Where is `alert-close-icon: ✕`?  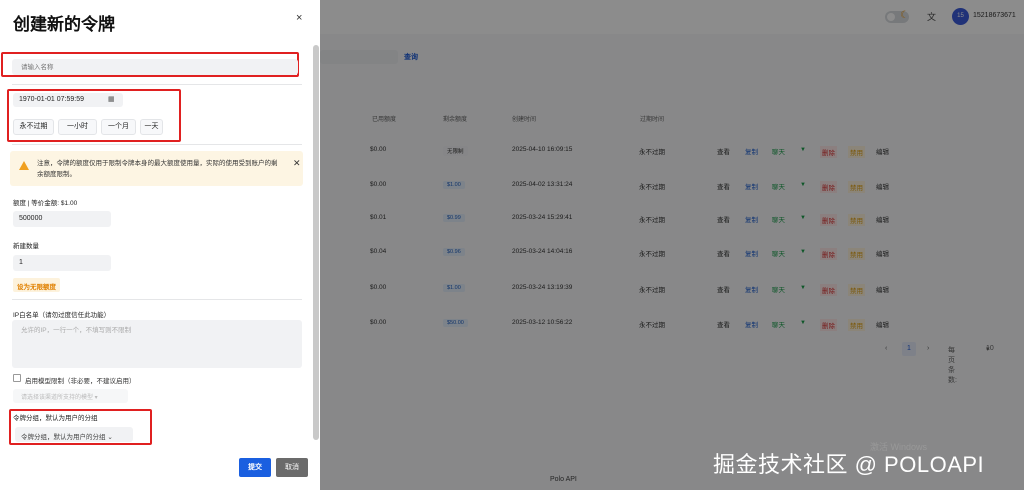 alert-close-icon: ✕ is located at coordinates (297, 163).